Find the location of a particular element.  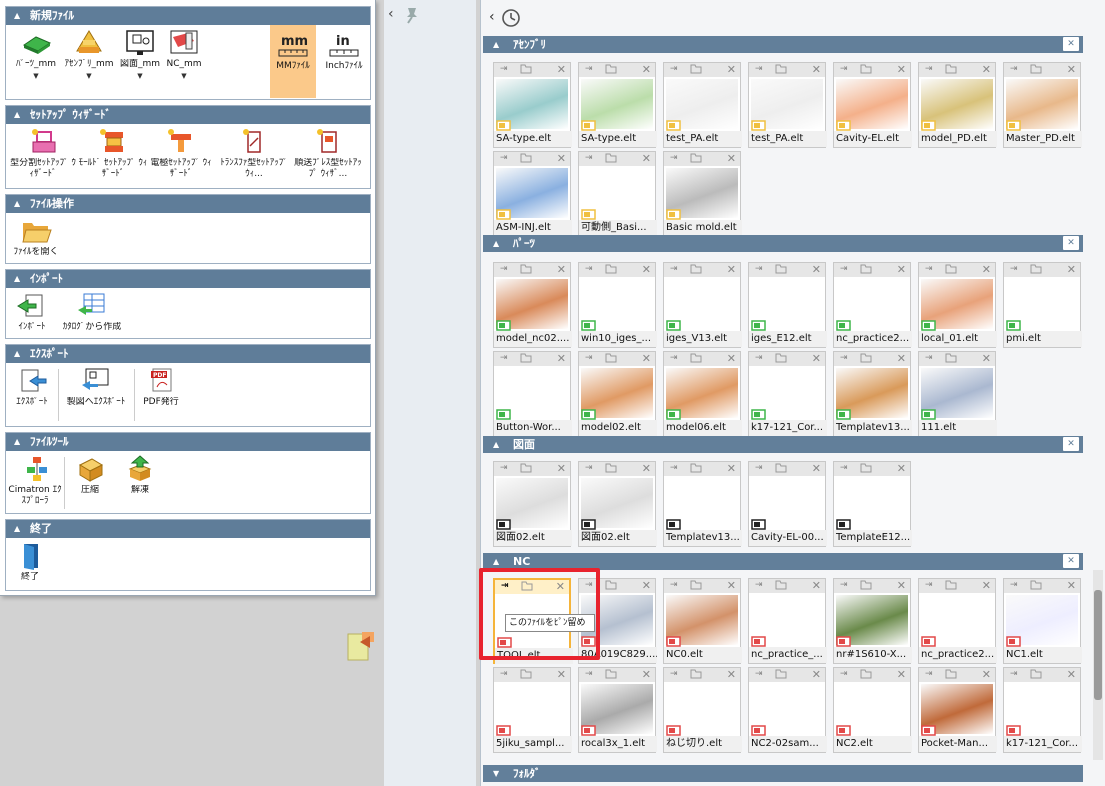

recent-file-card: ⇥ ✕ iges_E12.elt is located at coordinates (787, 305).